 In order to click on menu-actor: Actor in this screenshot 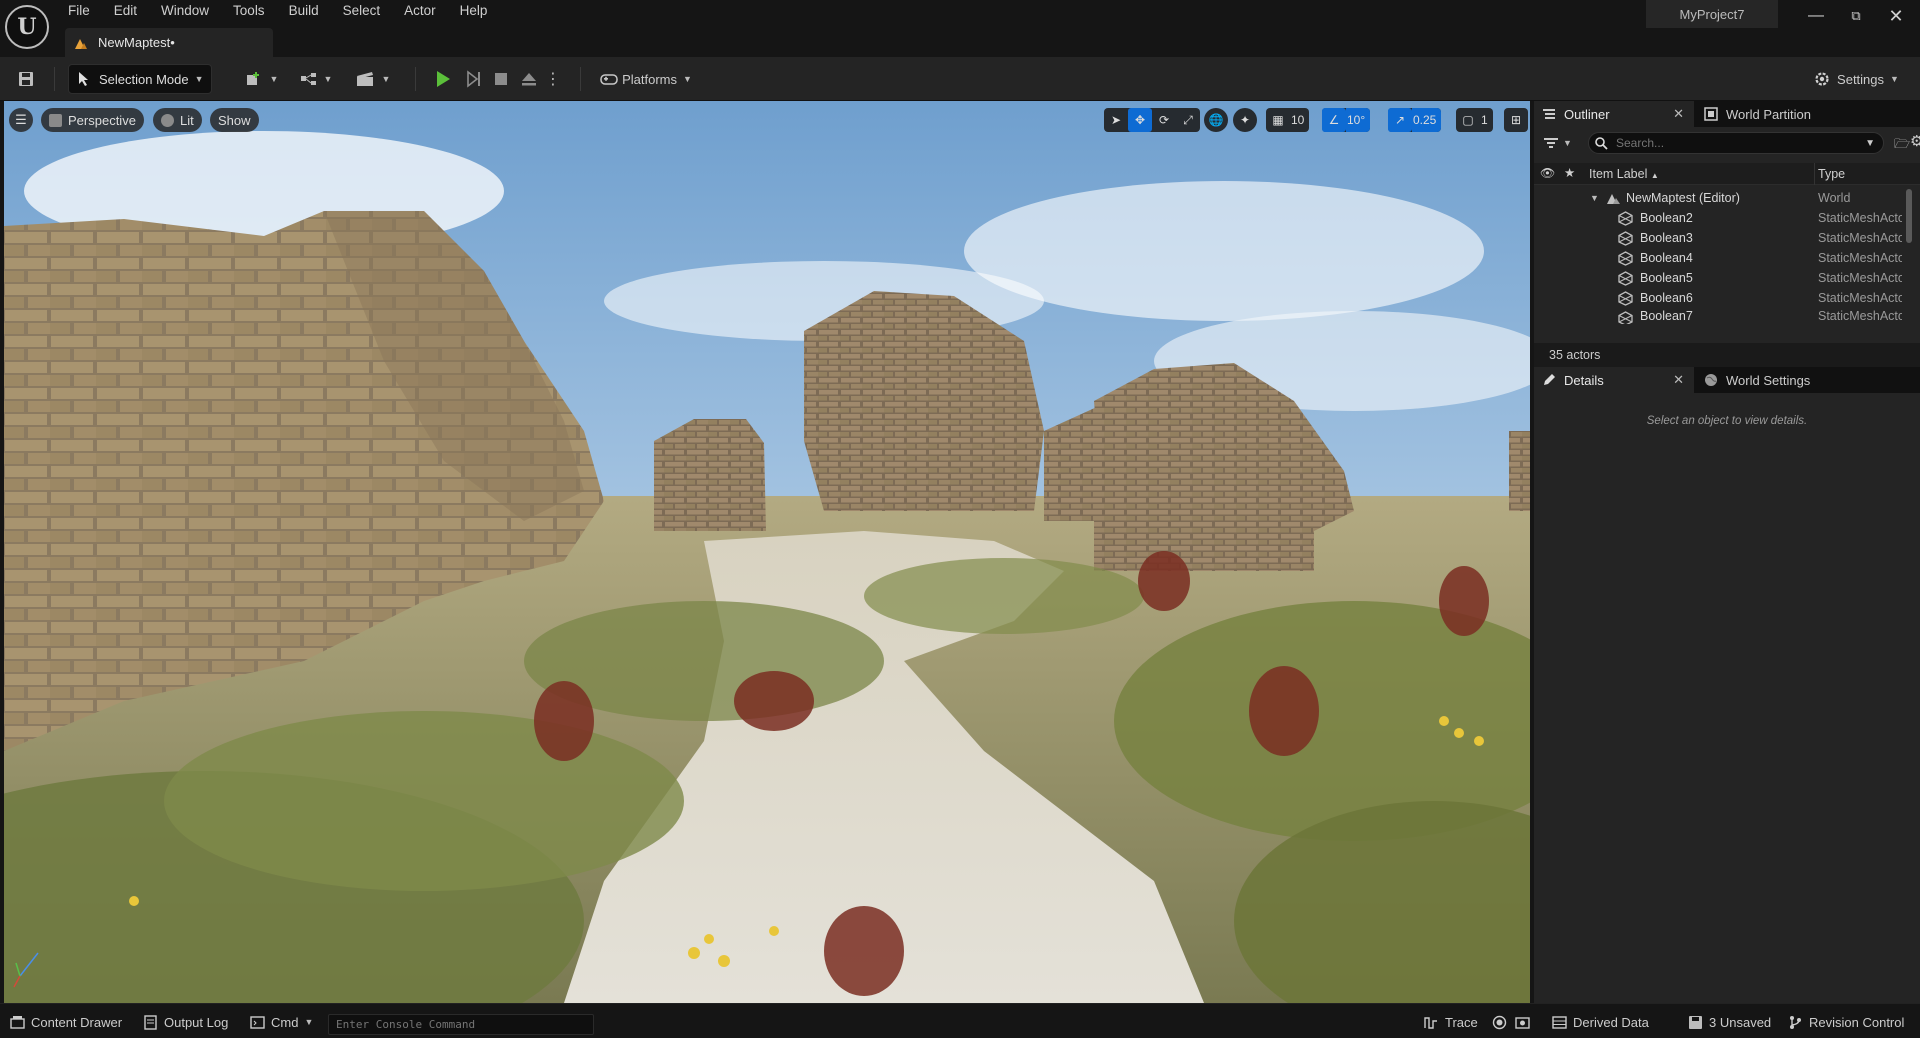, I will do `click(420, 12)`.